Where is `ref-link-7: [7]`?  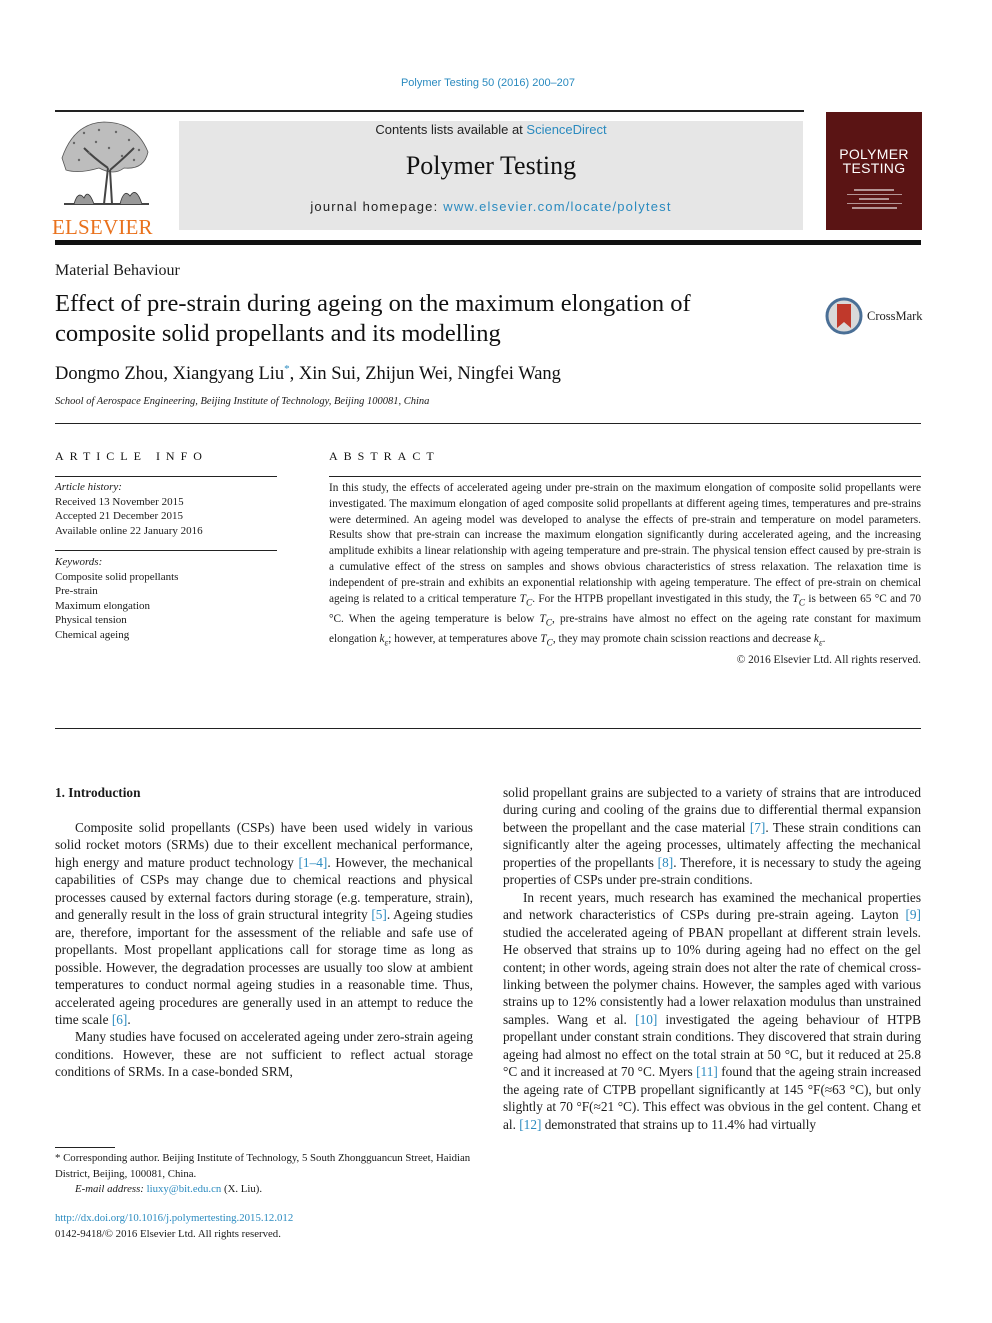 ref-link-7: [7] is located at coordinates (758, 827).